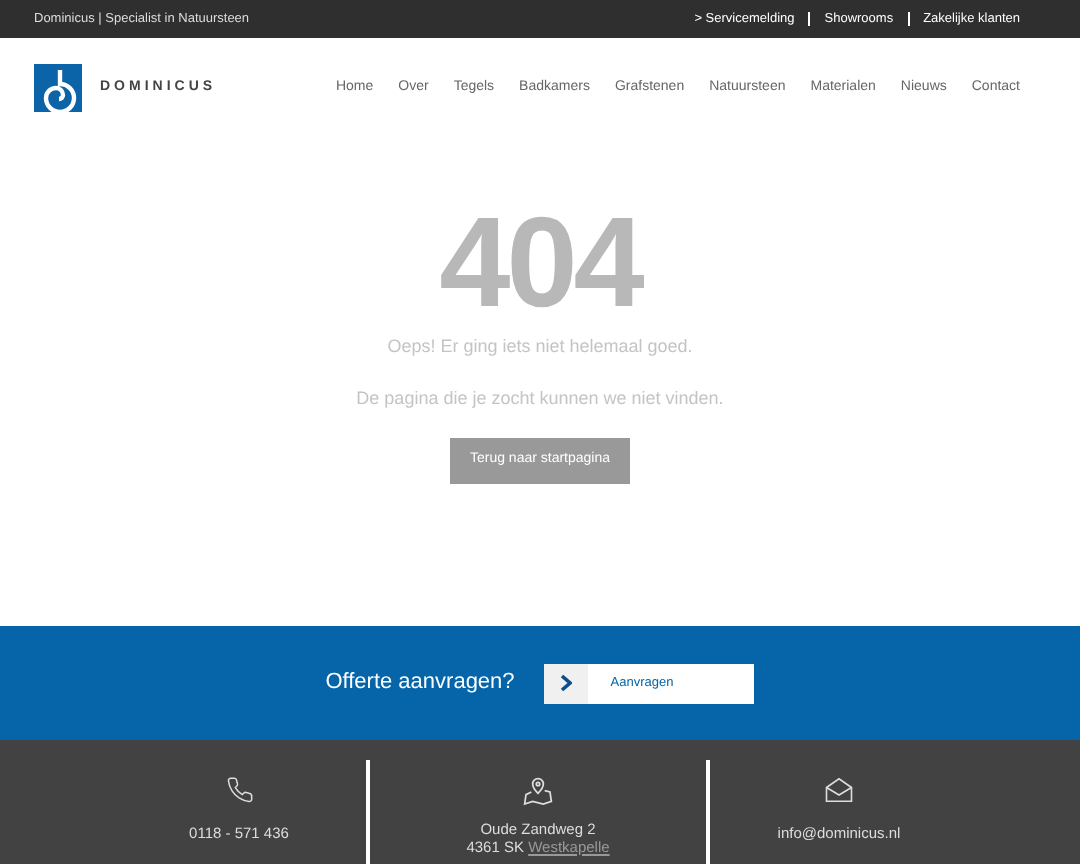 Image resolution: width=1080 pixels, height=864 pixels. Describe the element at coordinates (540, 262) in the screenshot. I see `error-code: 404` at that location.